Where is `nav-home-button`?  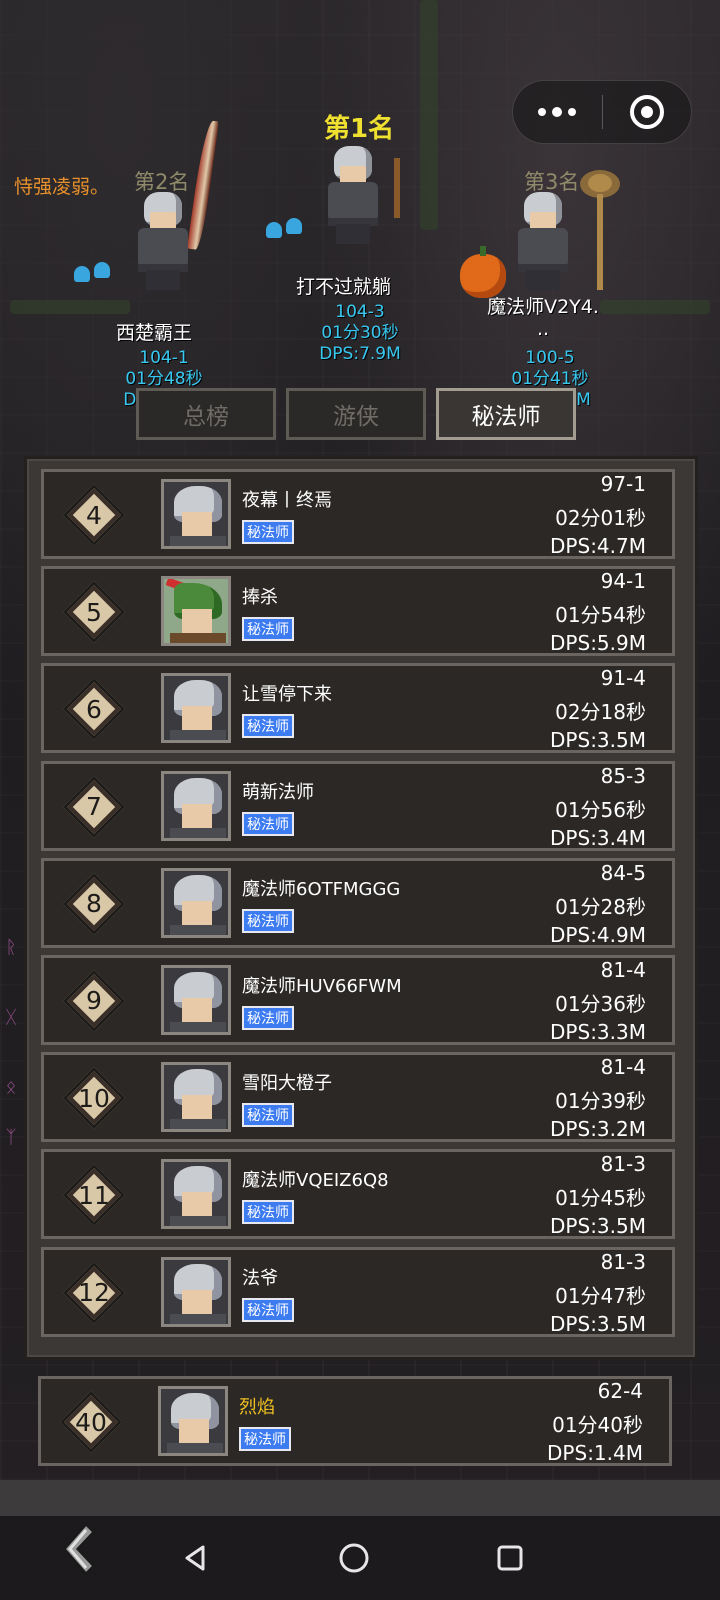 nav-home-button is located at coordinates (354, 1558).